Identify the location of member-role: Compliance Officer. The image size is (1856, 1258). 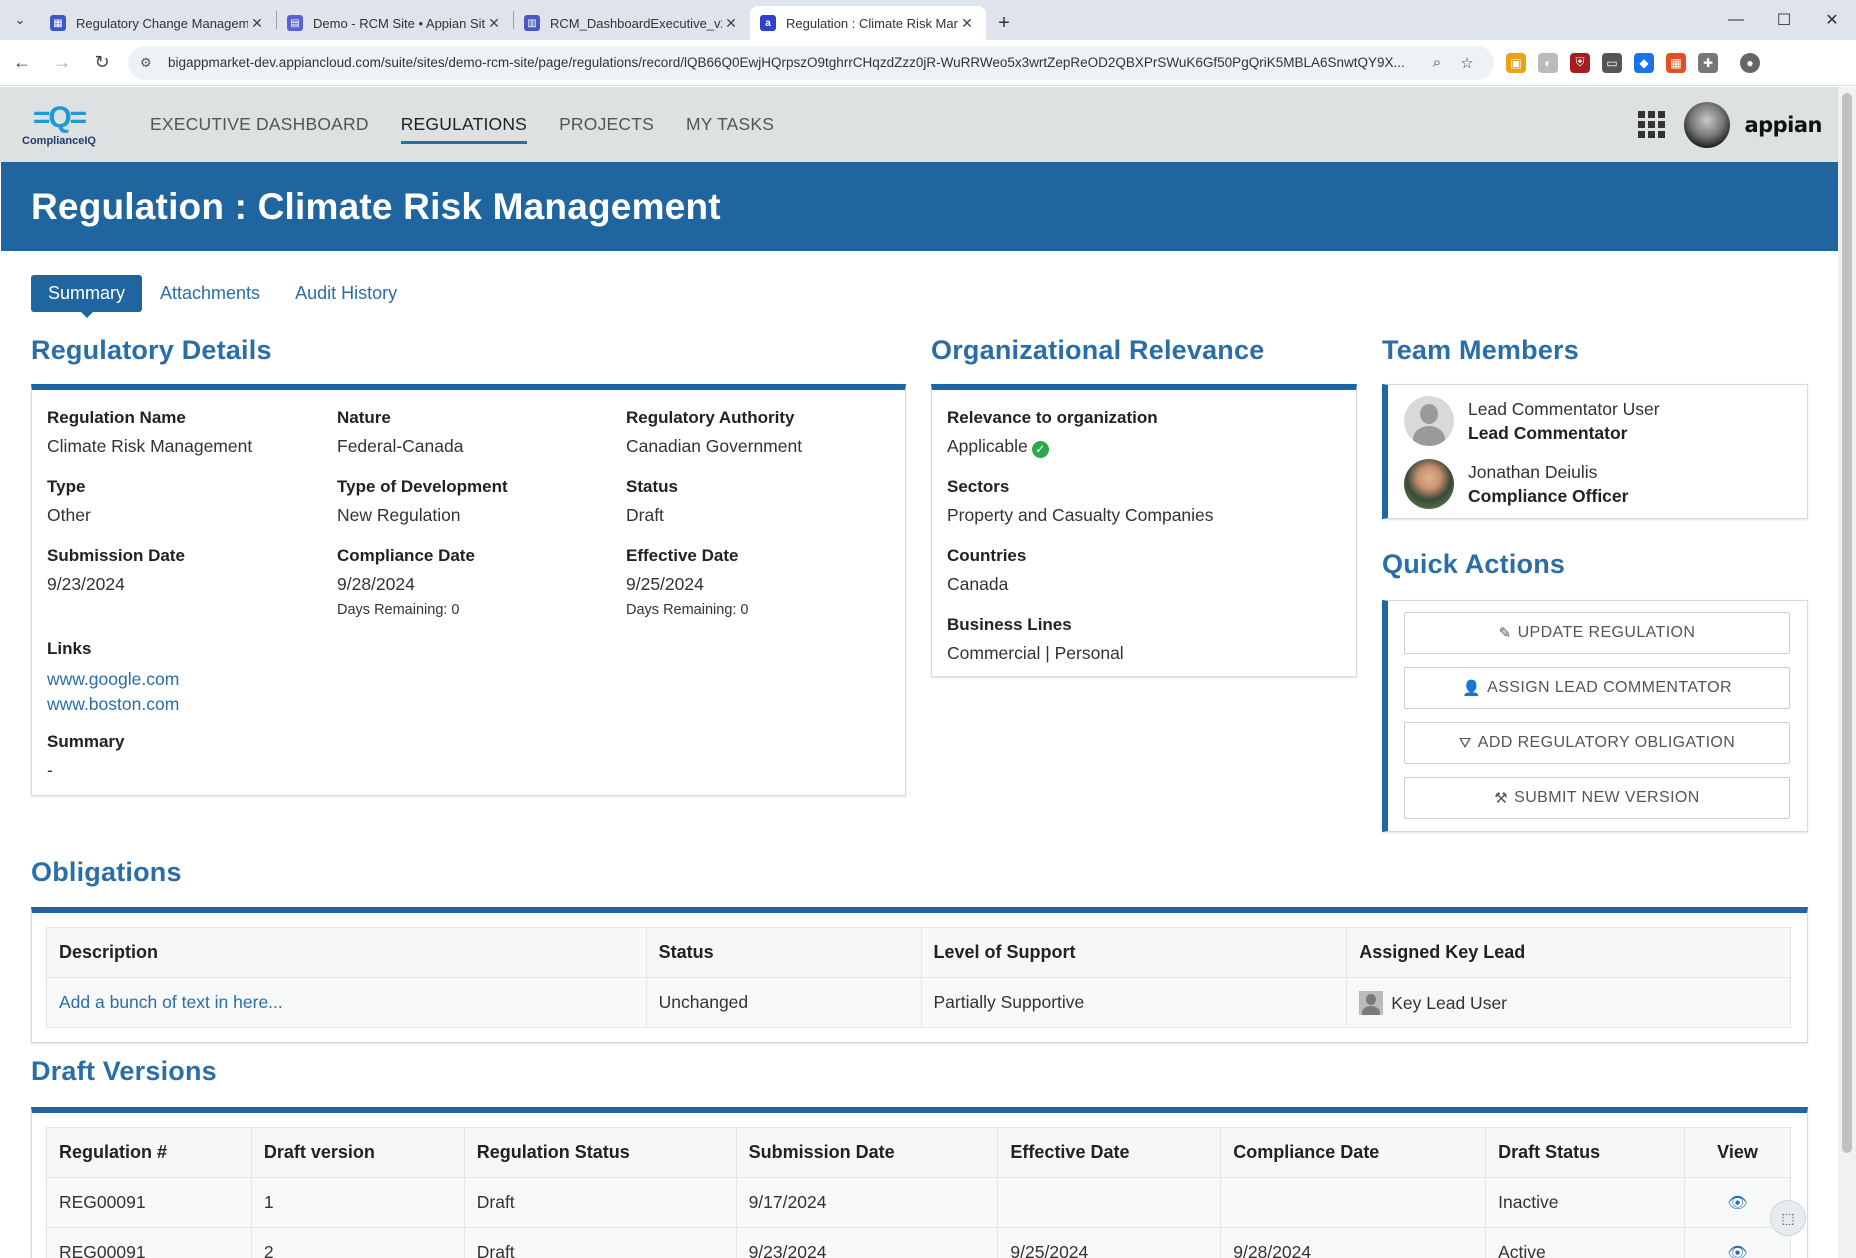
(1548, 495).